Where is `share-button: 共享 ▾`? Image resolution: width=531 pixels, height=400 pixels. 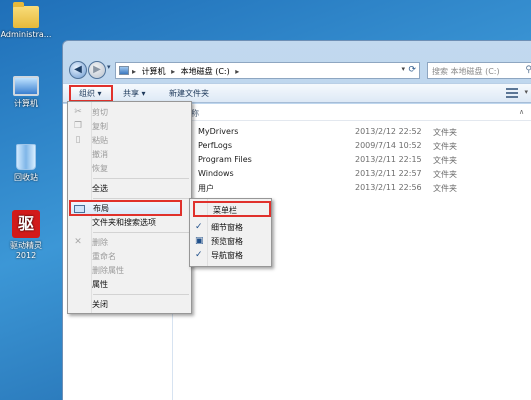 share-button: 共享 ▾ is located at coordinates (134, 93).